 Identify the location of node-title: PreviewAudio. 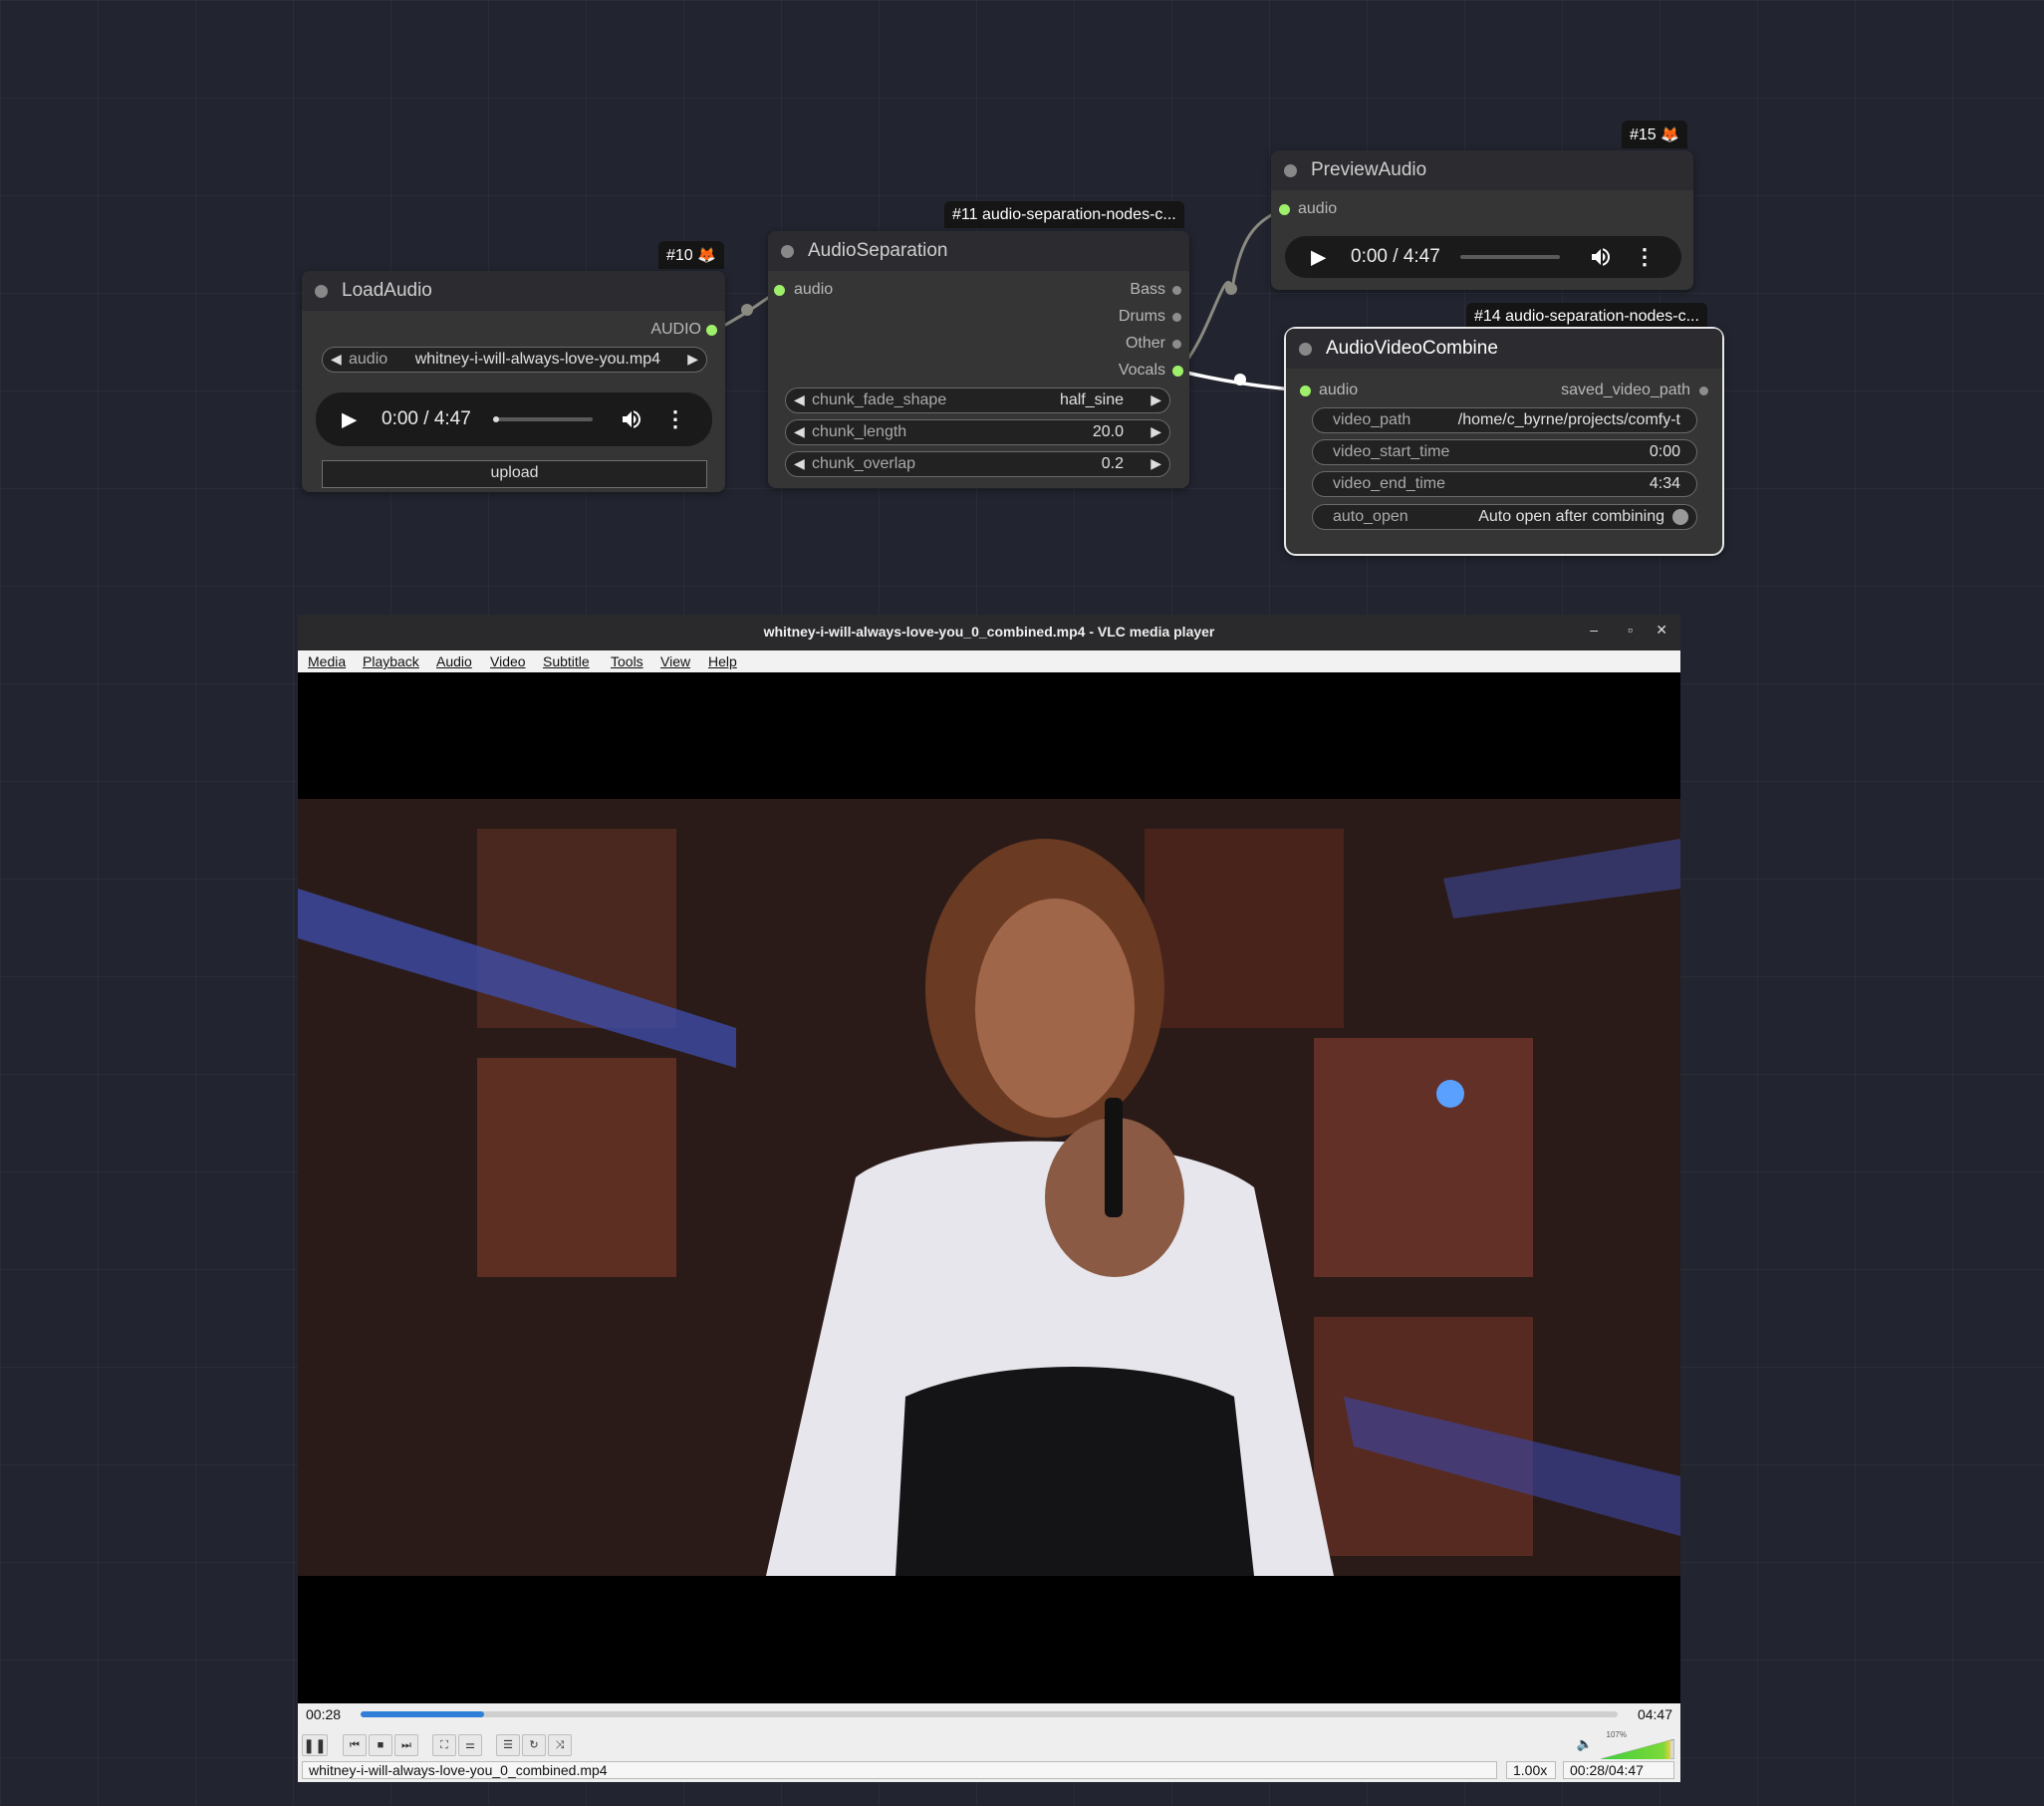
(1369, 169).